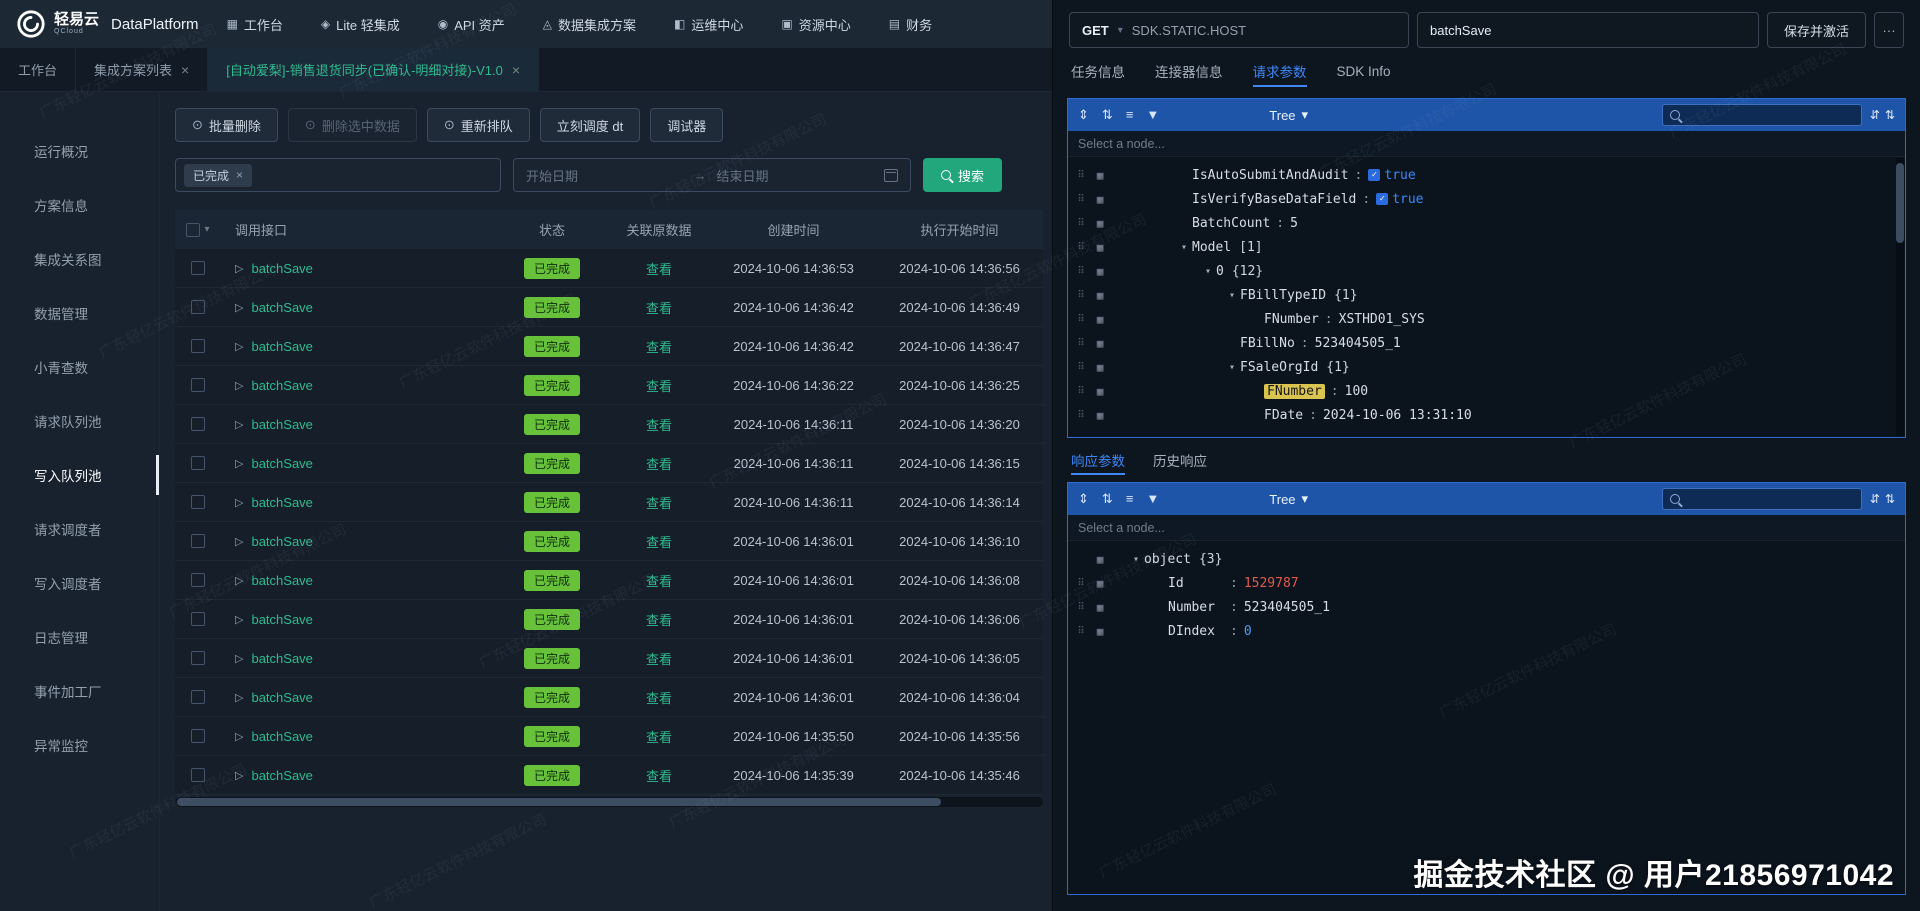 Image resolution: width=1920 pixels, height=911 pixels. I want to click on sidebar-item-run-overview: 运行概况, so click(79, 151).